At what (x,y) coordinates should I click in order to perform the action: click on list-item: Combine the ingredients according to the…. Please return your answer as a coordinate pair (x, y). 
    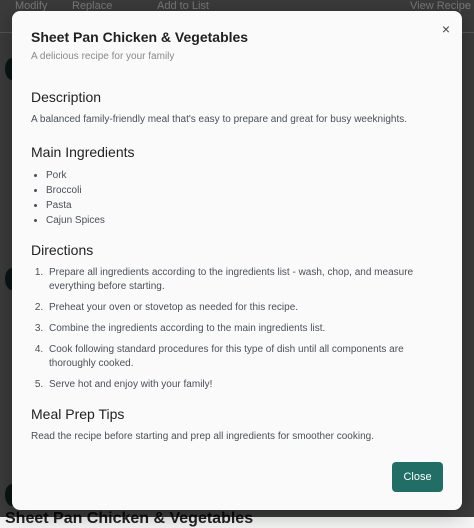
    Looking at the image, I should click on (246, 329).